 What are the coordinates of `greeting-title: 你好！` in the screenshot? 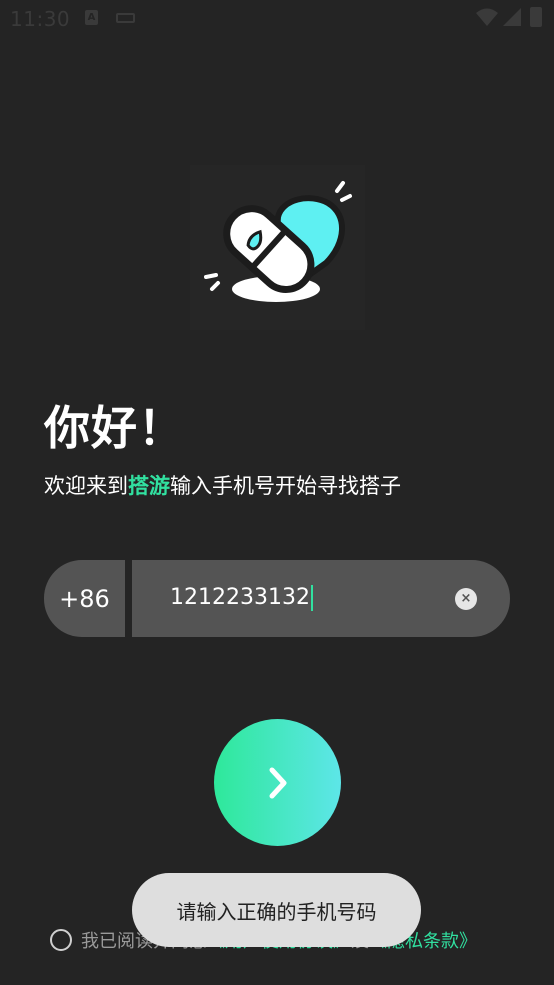 It's located at (114, 428).